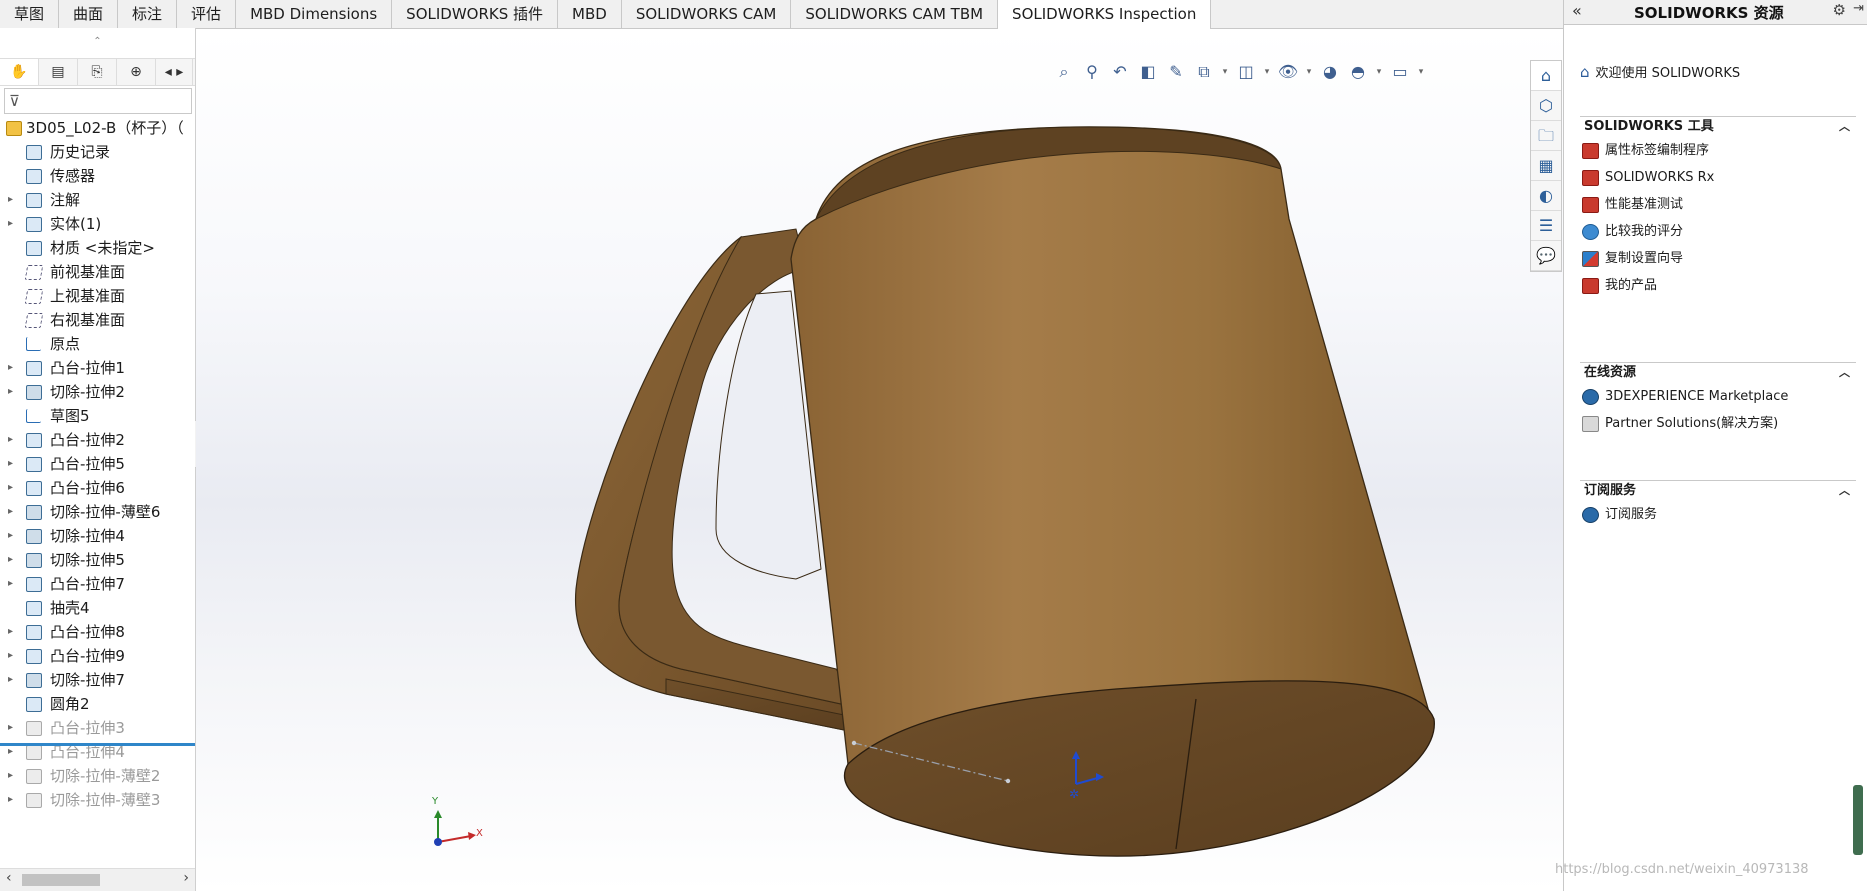  Describe the element at coordinates (136, 72) in the screenshot. I see `dimxpert-tab-icon: ⊕` at that location.